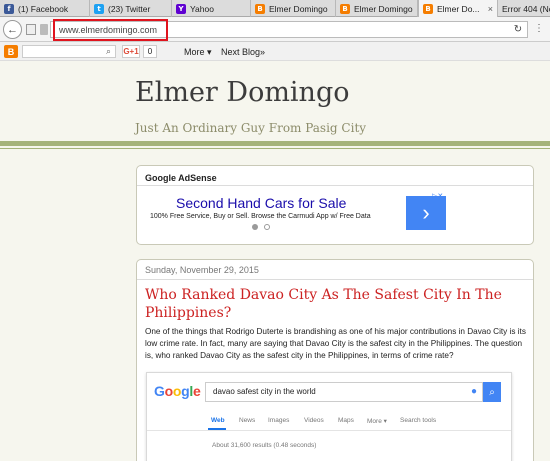 The image size is (550, 461). What do you see at coordinates (31, 29) in the screenshot?
I see `page-icon` at bounding box center [31, 29].